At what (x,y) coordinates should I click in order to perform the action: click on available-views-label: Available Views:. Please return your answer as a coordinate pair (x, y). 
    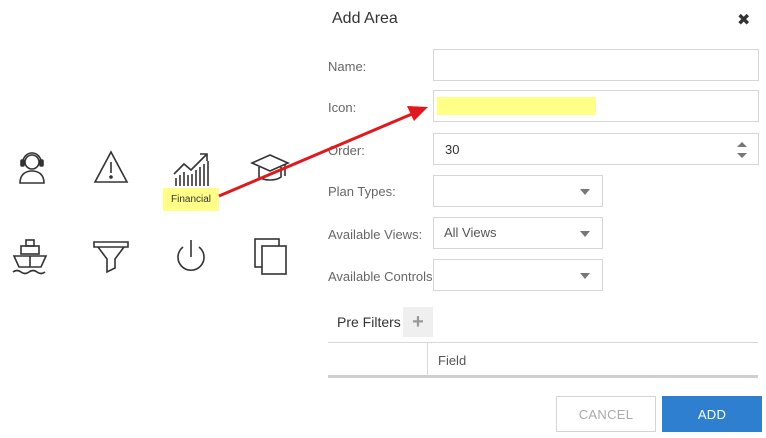
    Looking at the image, I should click on (375, 234).